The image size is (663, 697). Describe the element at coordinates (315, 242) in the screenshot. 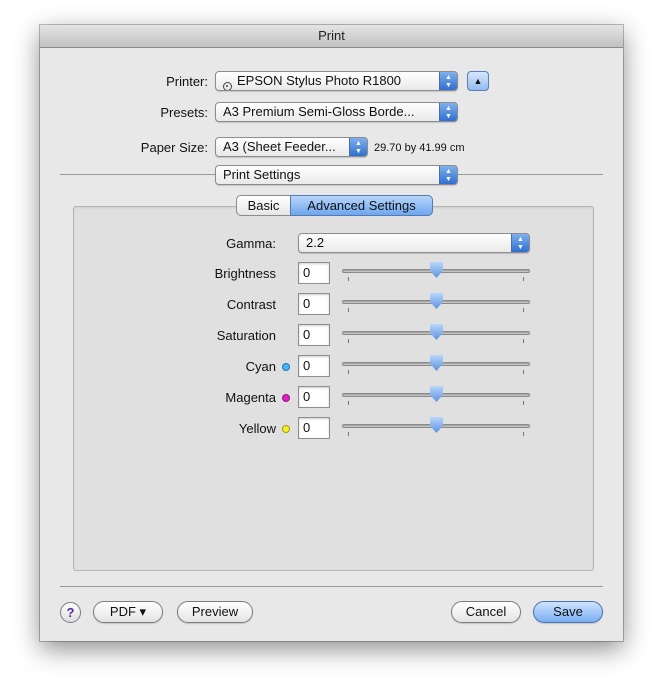

I see `gamma-value: 2.2` at that location.